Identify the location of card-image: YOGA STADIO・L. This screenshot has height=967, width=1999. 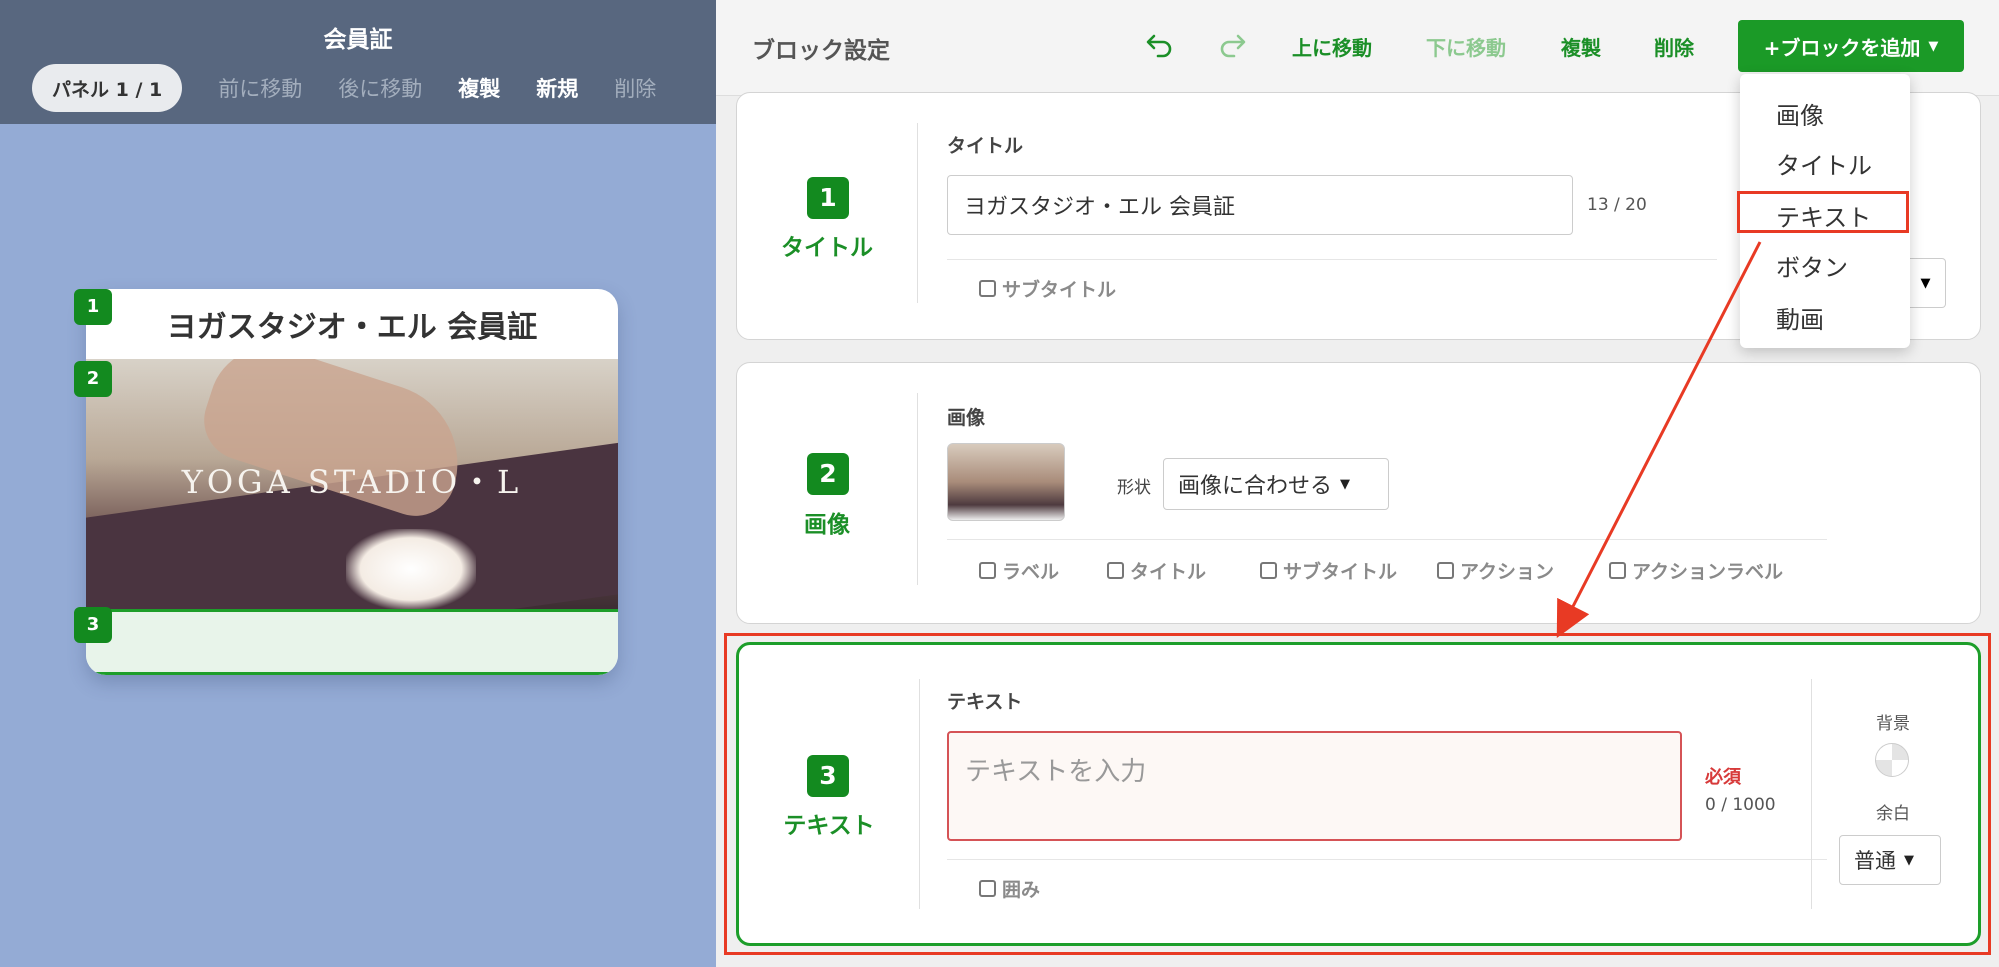
(352, 484).